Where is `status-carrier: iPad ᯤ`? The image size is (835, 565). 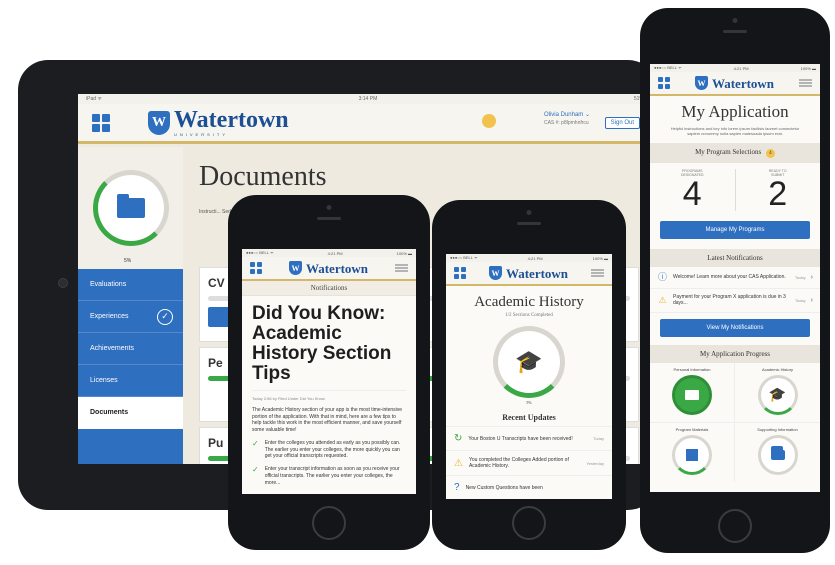
status-carrier: iPad ᯤ is located at coordinates (94, 99).